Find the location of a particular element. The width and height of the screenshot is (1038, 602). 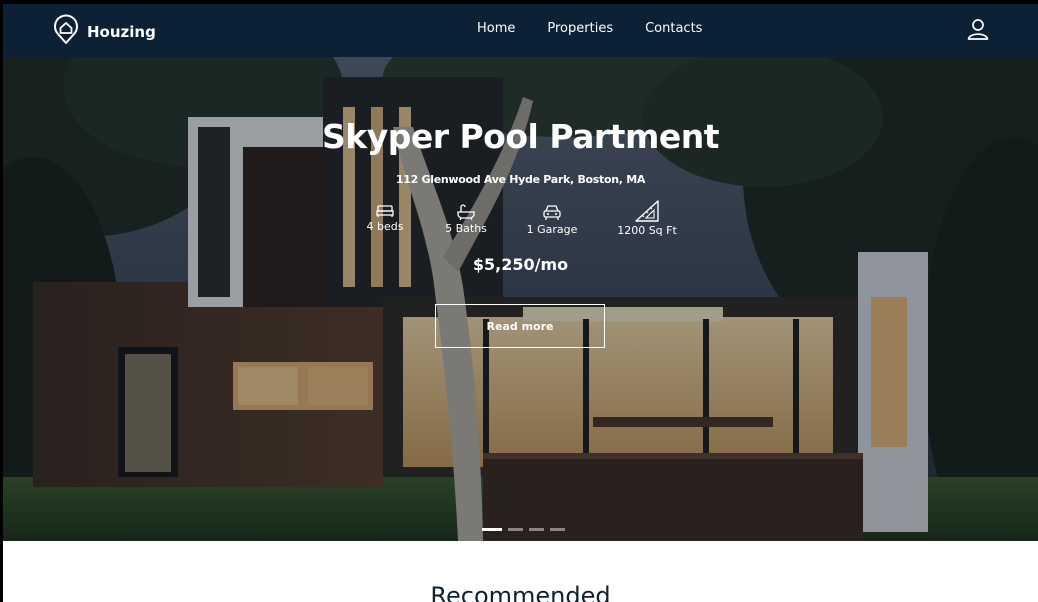

feature-garage: 1 Garage is located at coordinates (552, 220).